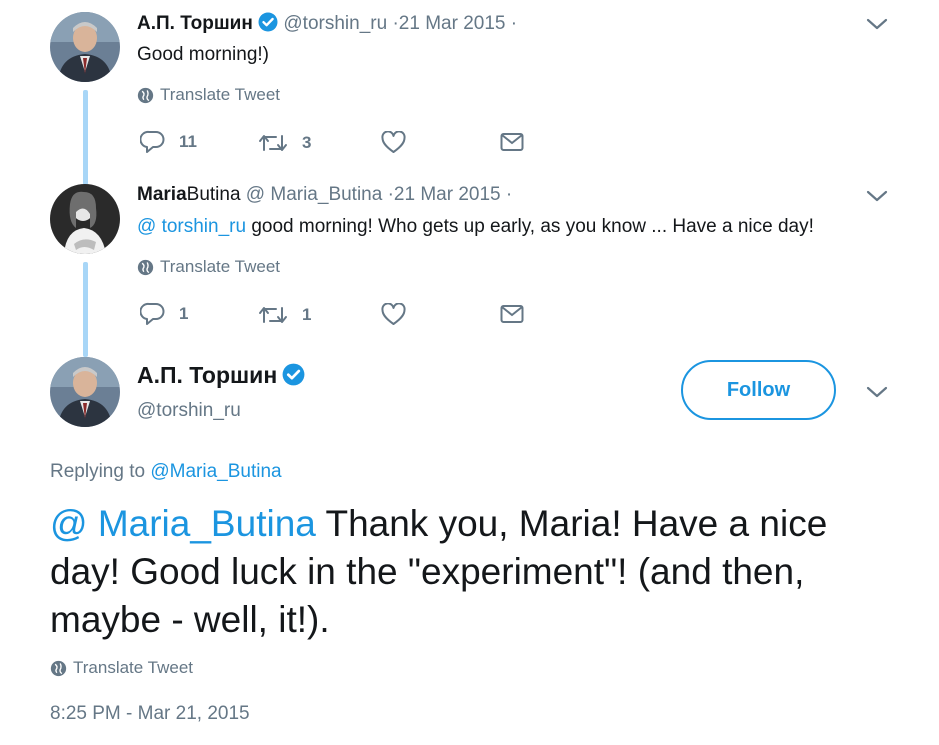 Image resolution: width=939 pixels, height=745 pixels. Describe the element at coordinates (162, 194) in the screenshot. I see `display-name-bold: Maria` at that location.